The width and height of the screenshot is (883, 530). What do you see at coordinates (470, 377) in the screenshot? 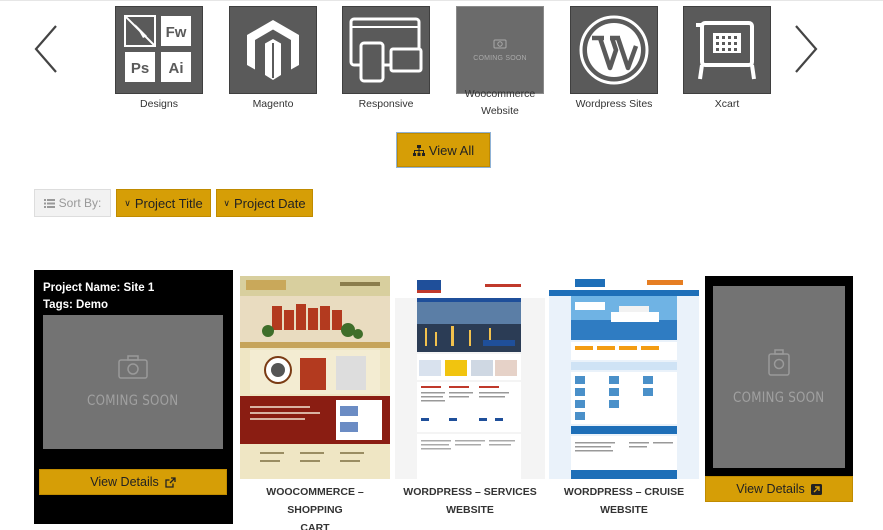
I see `project-thumbnail-services-website` at bounding box center [470, 377].